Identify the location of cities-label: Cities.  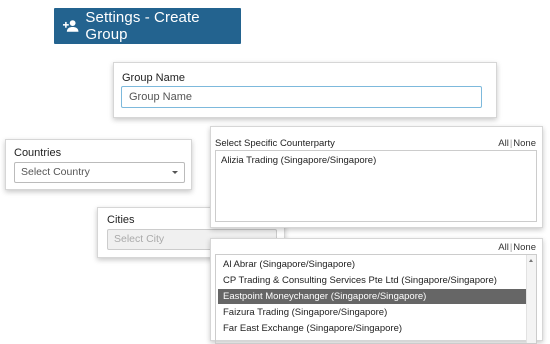
(121, 220).